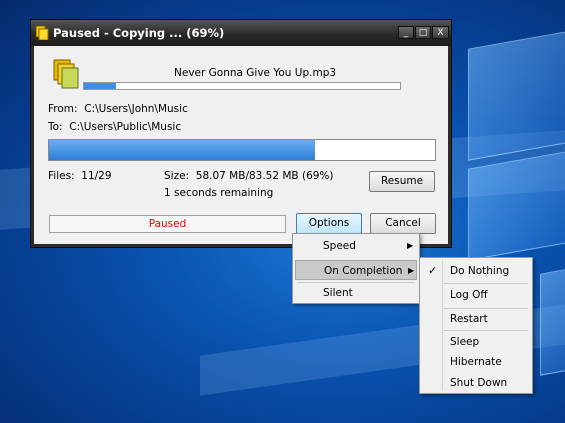 Image resolution: width=565 pixels, height=423 pixels. I want to click on menu-item-log-off: Log Off, so click(476, 295).